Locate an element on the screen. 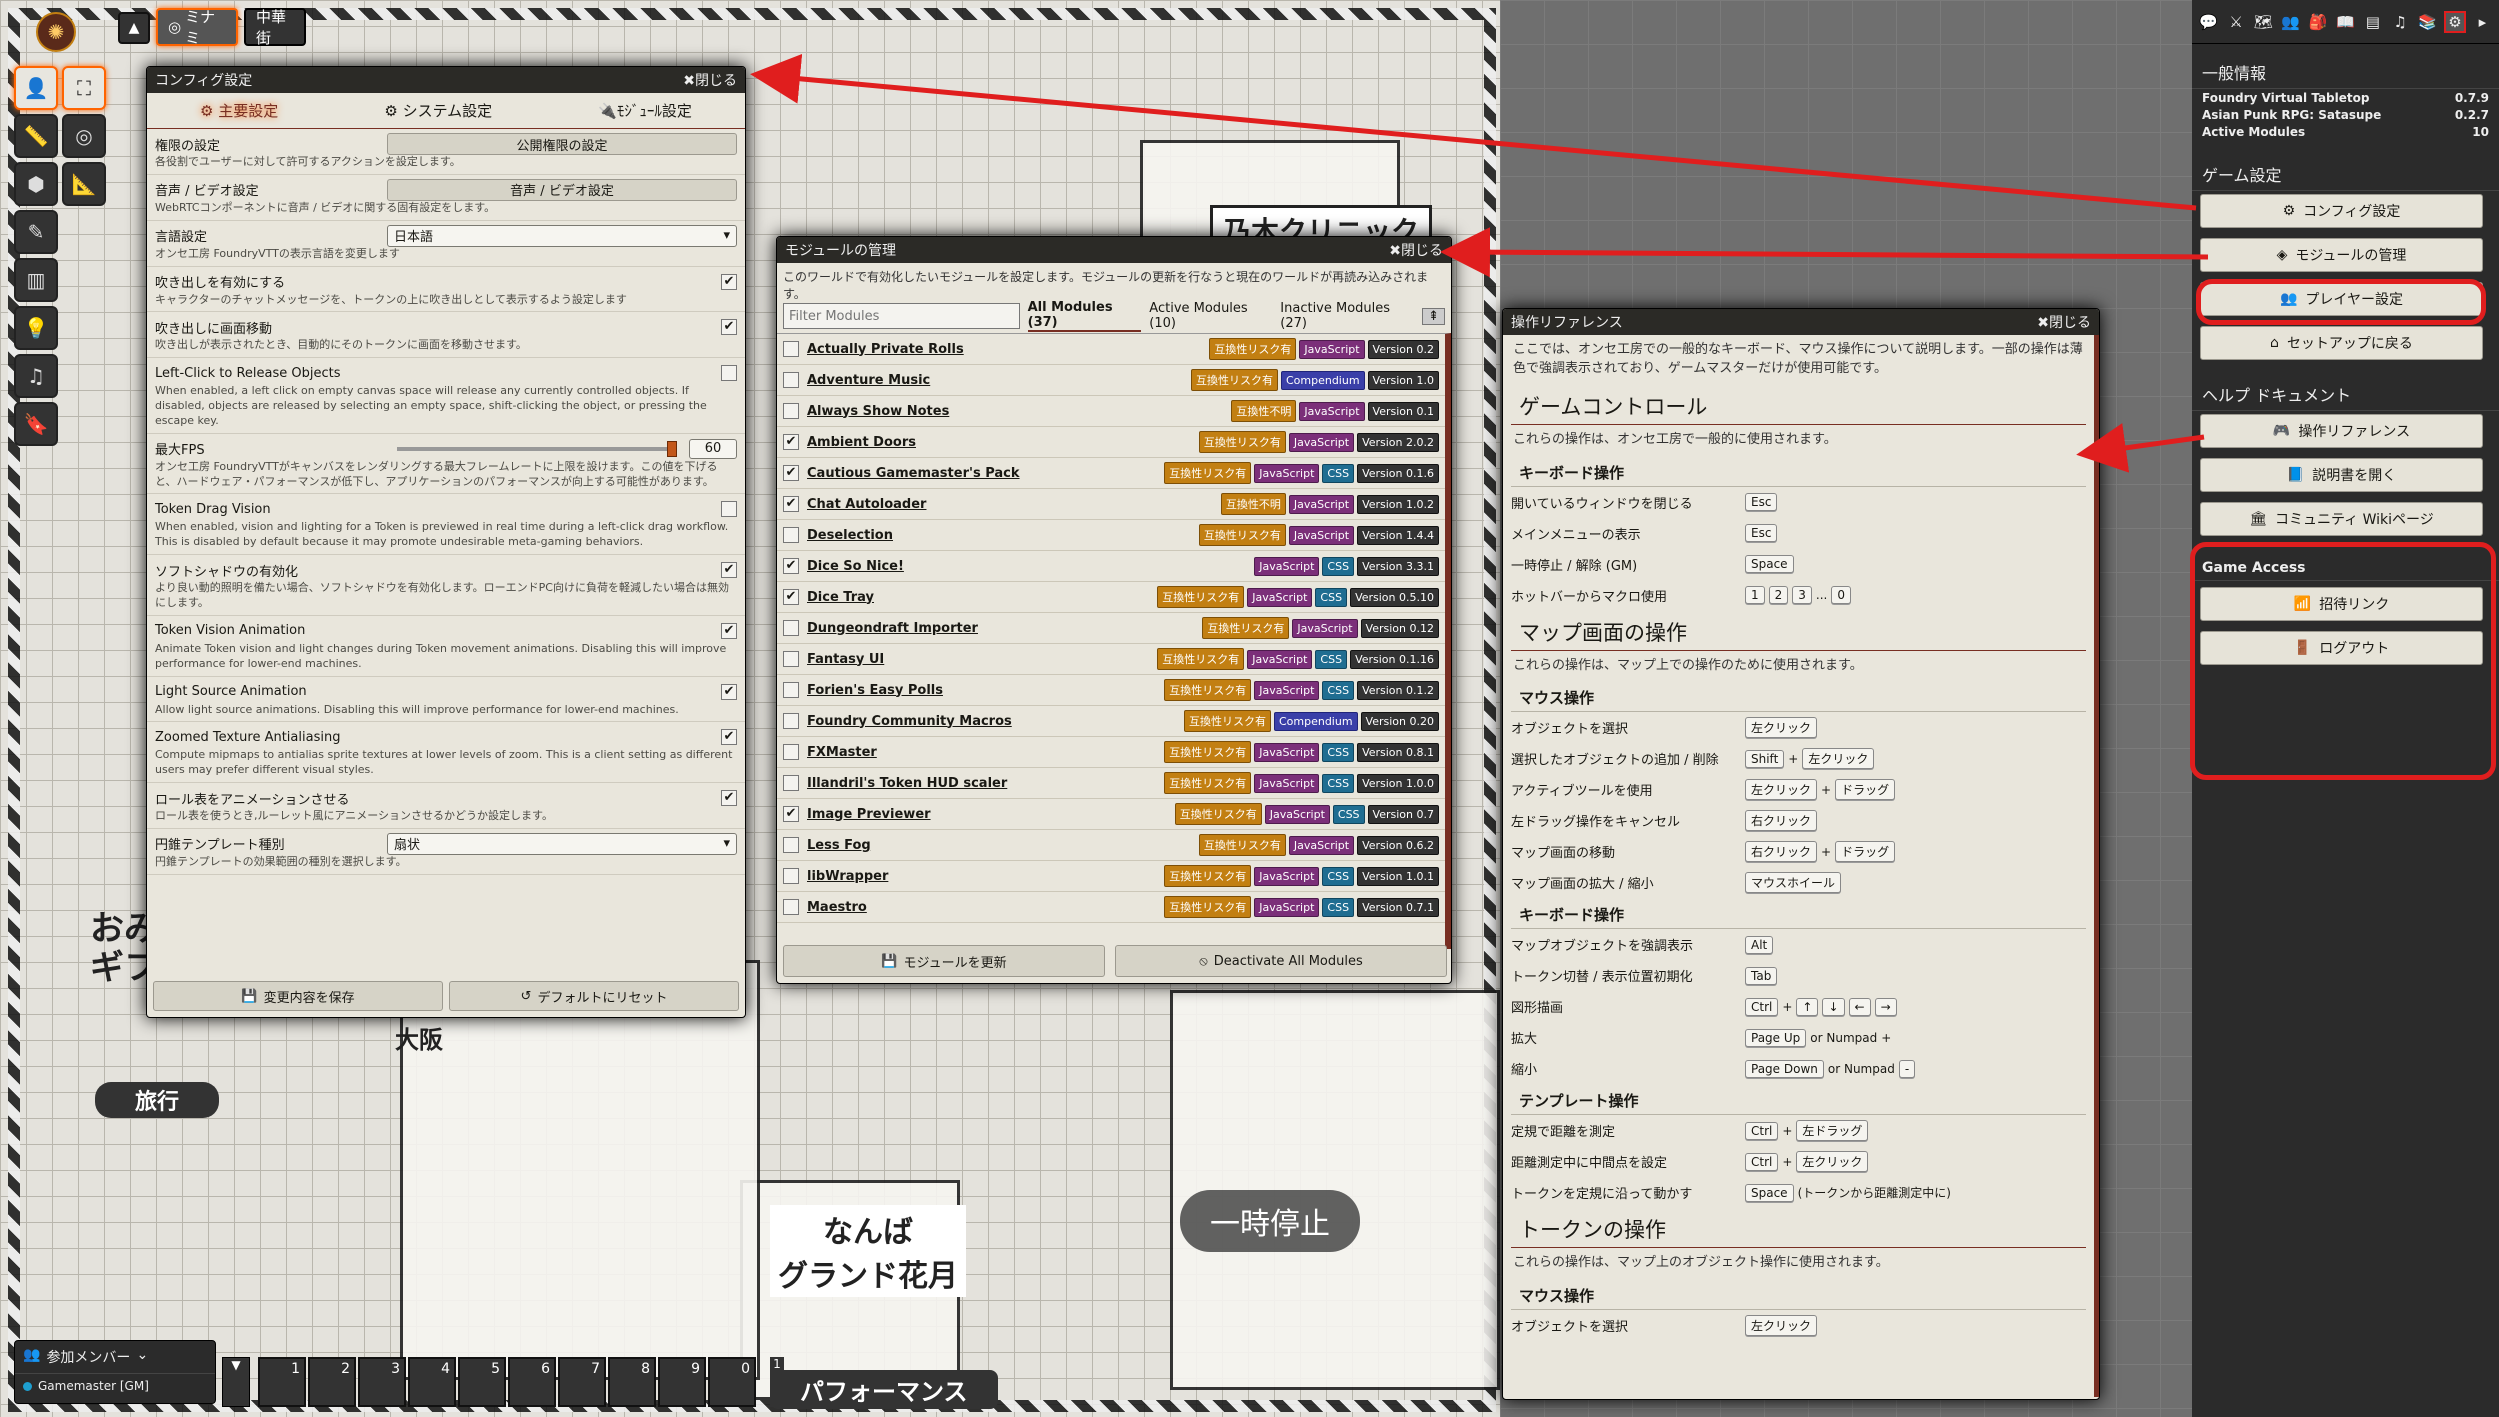 This screenshot has width=2499, height=1417. macro-slot: 8 is located at coordinates (632, 1382).